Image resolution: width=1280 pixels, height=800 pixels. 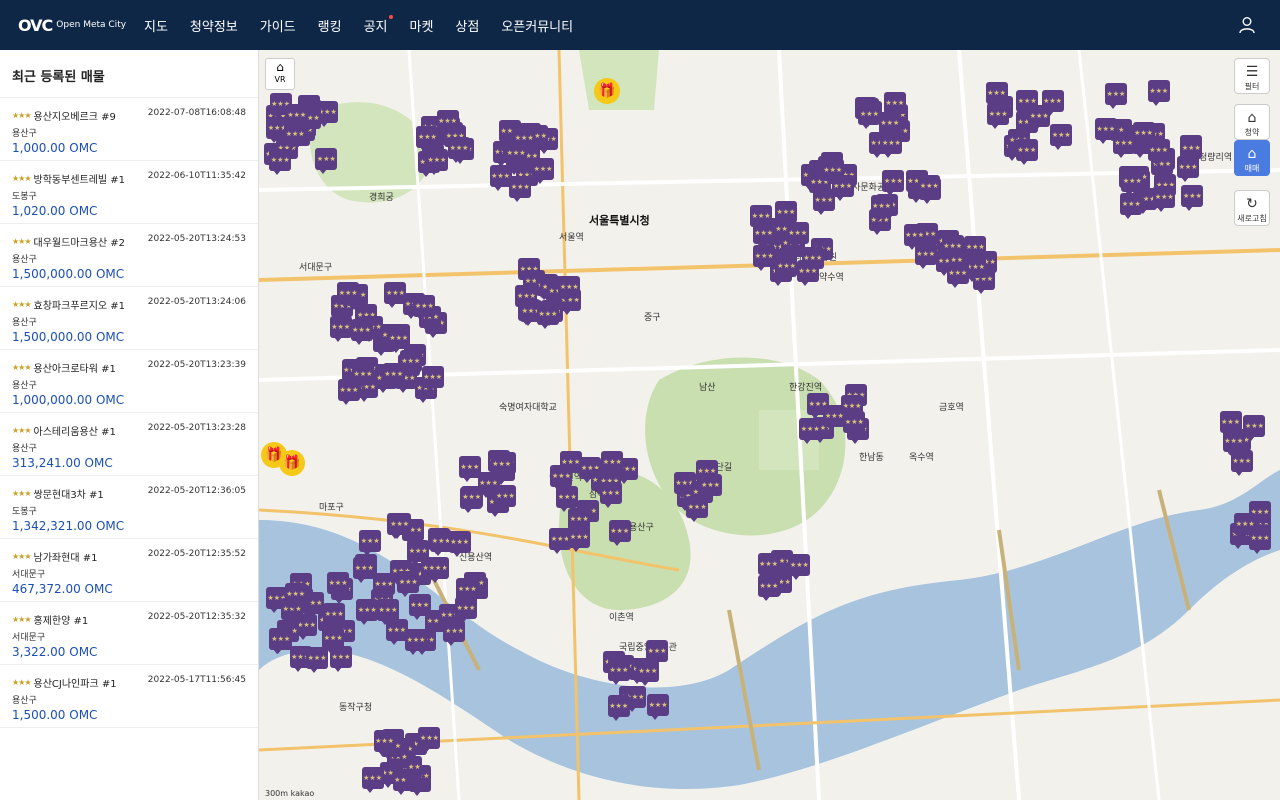 I want to click on trade-toggle: ⌂ 매매, so click(x=1252, y=158).